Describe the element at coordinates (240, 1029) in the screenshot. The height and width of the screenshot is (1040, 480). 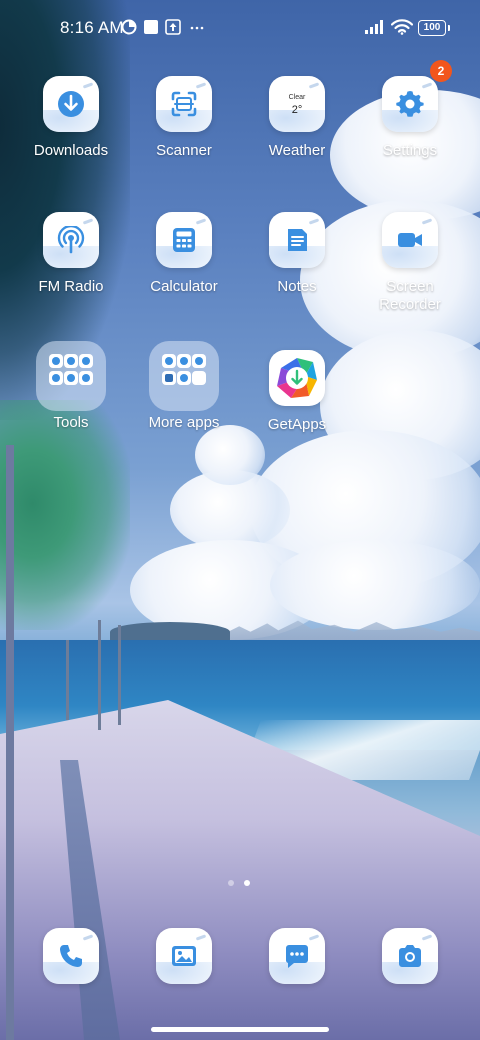
I see `home-gesture-bar` at that location.